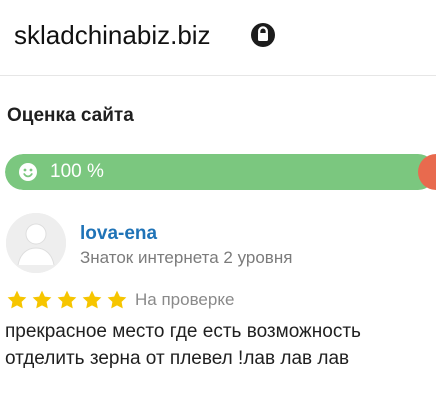 This screenshot has height=404, width=436. What do you see at coordinates (220, 172) in the screenshot?
I see `site-rating-bar: 100 %` at bounding box center [220, 172].